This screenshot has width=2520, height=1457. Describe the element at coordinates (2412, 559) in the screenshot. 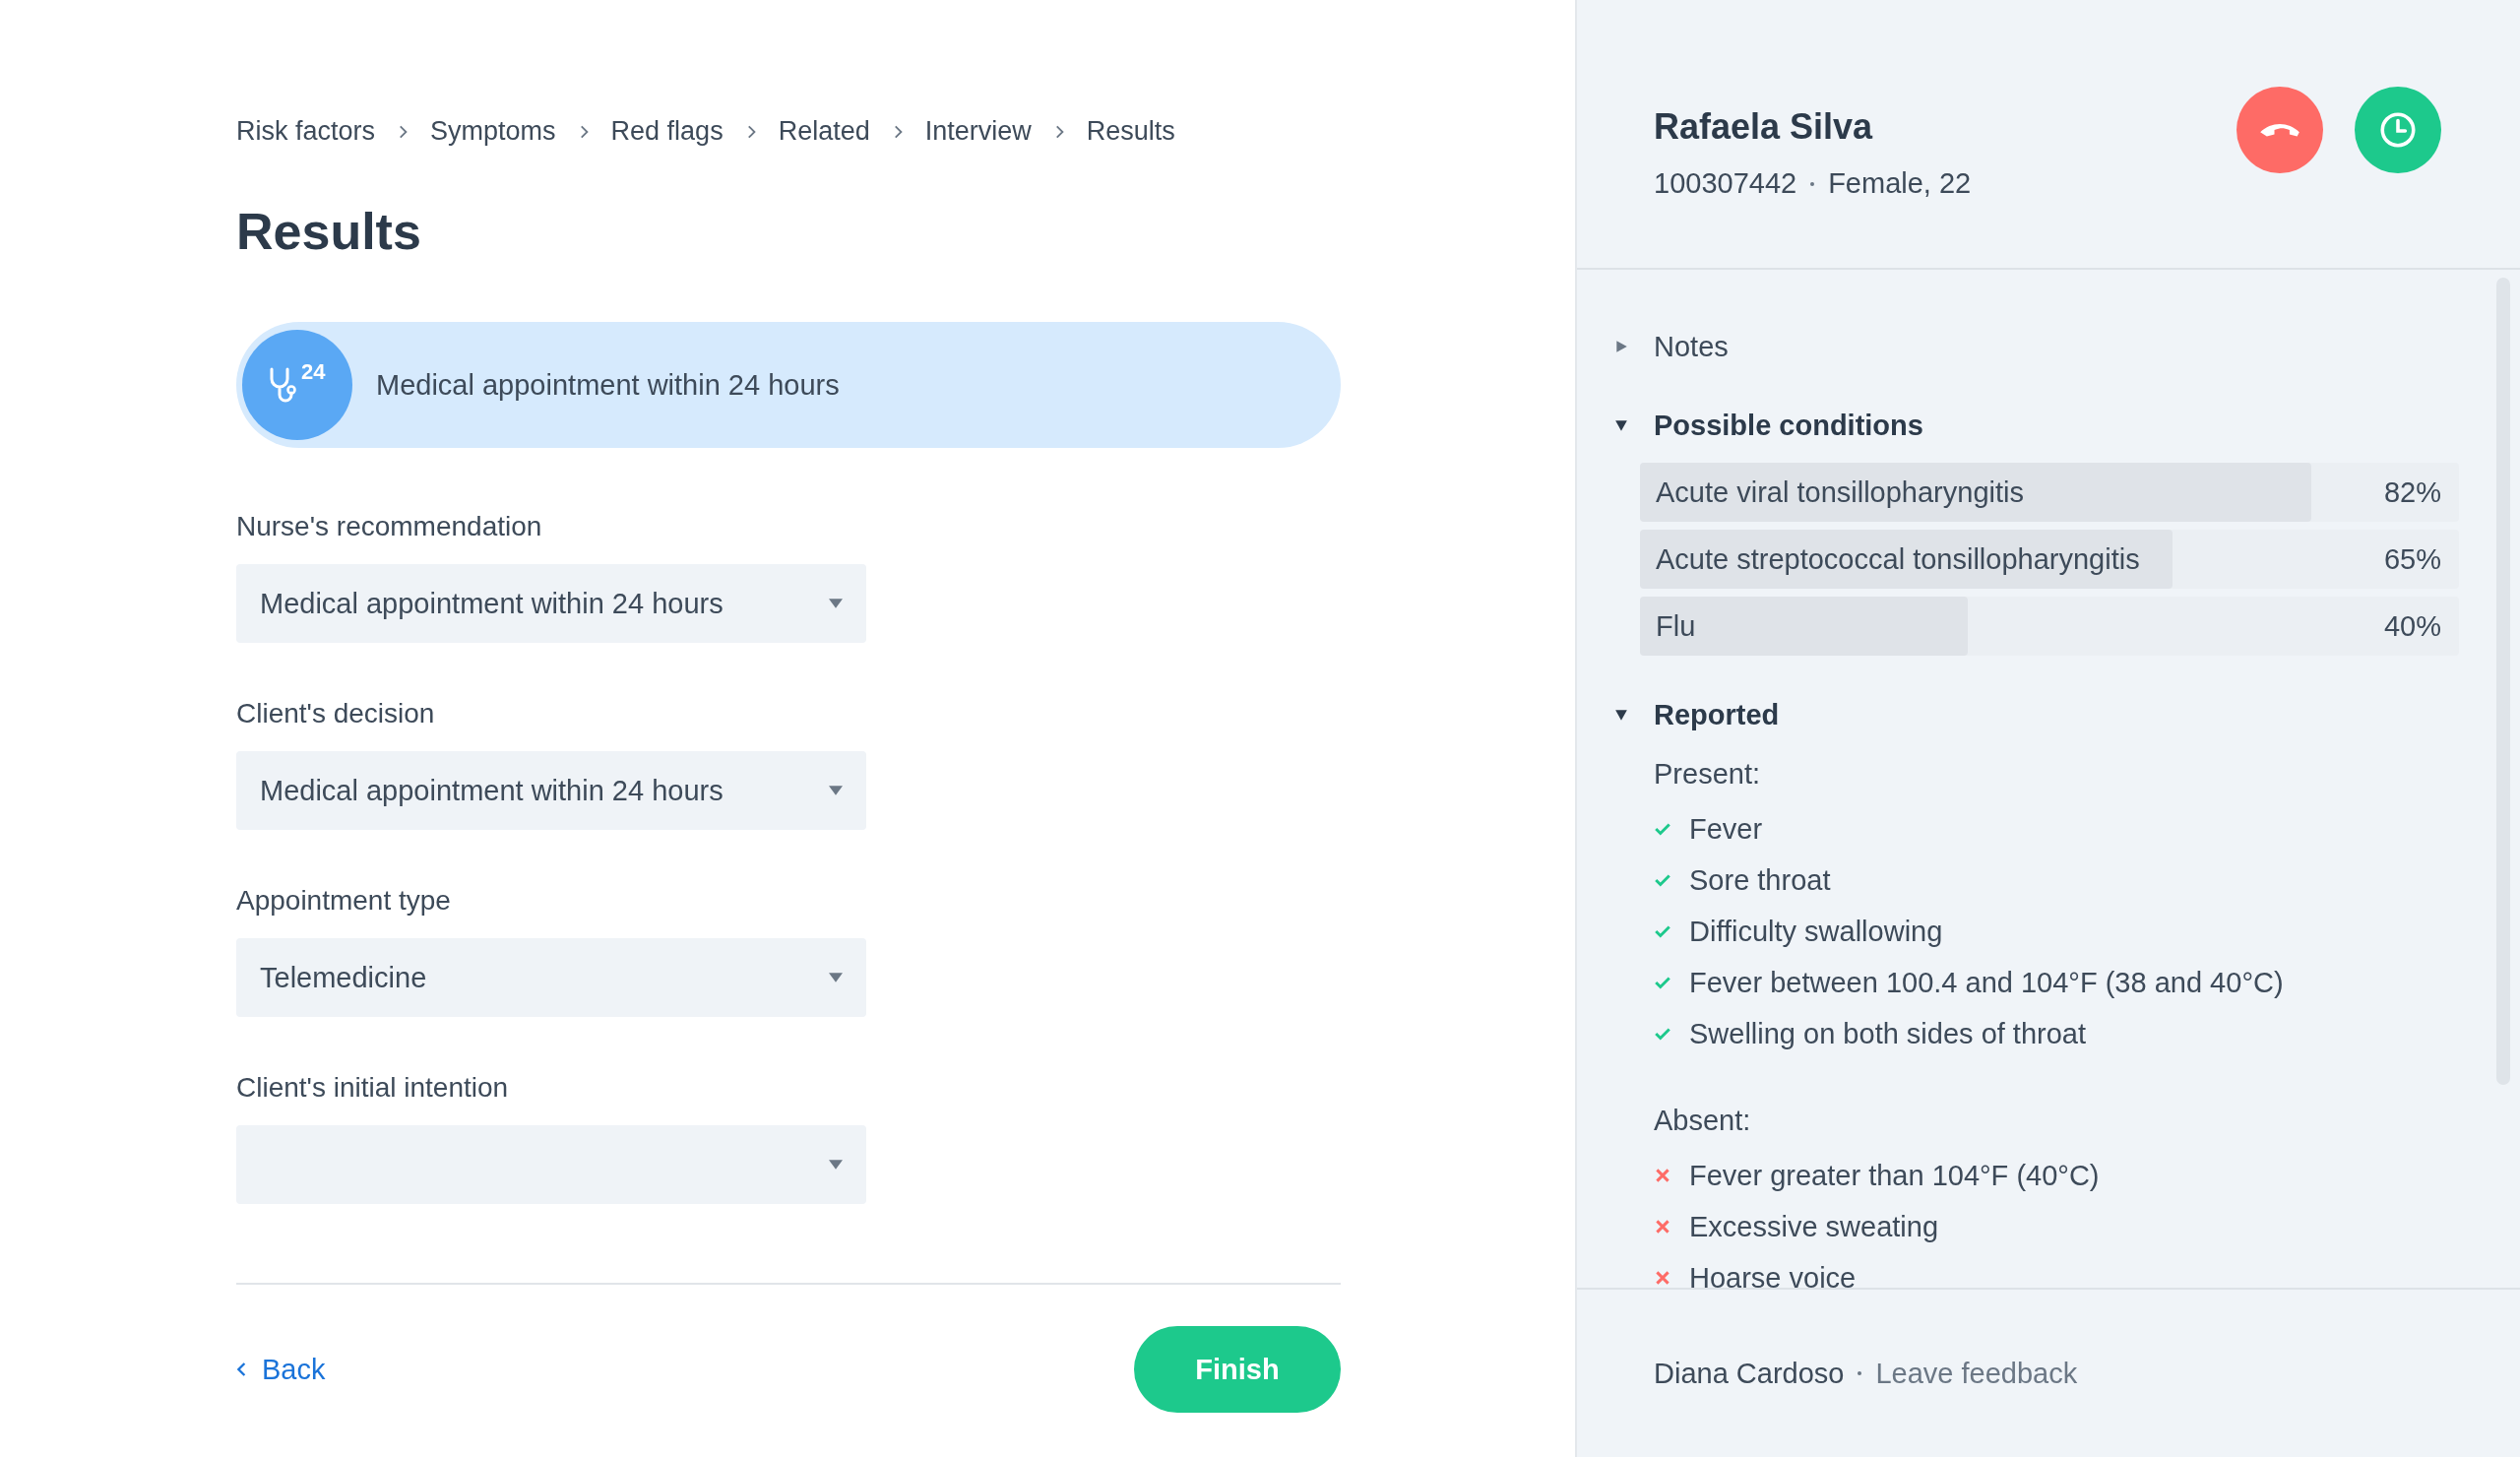

I see `condition-percent: 65%` at that location.